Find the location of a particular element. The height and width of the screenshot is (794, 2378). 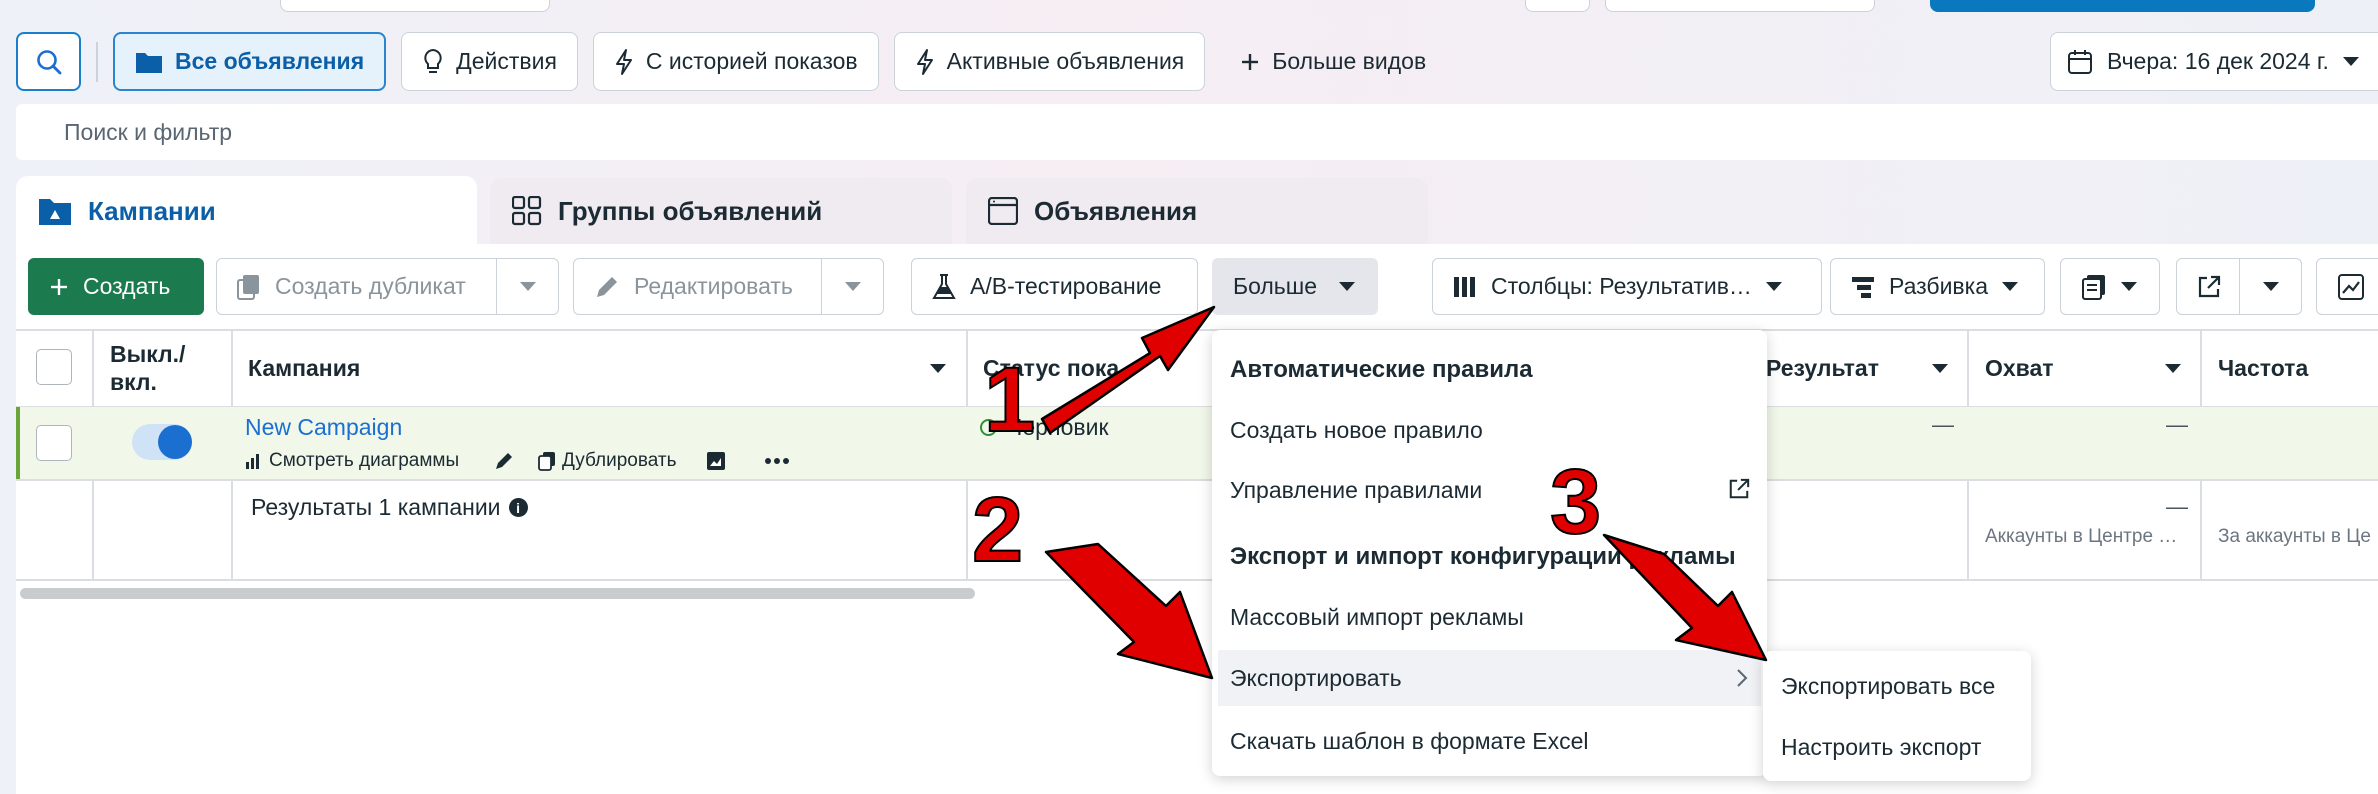

annotation-number-2: 2 is located at coordinates (997, 530).